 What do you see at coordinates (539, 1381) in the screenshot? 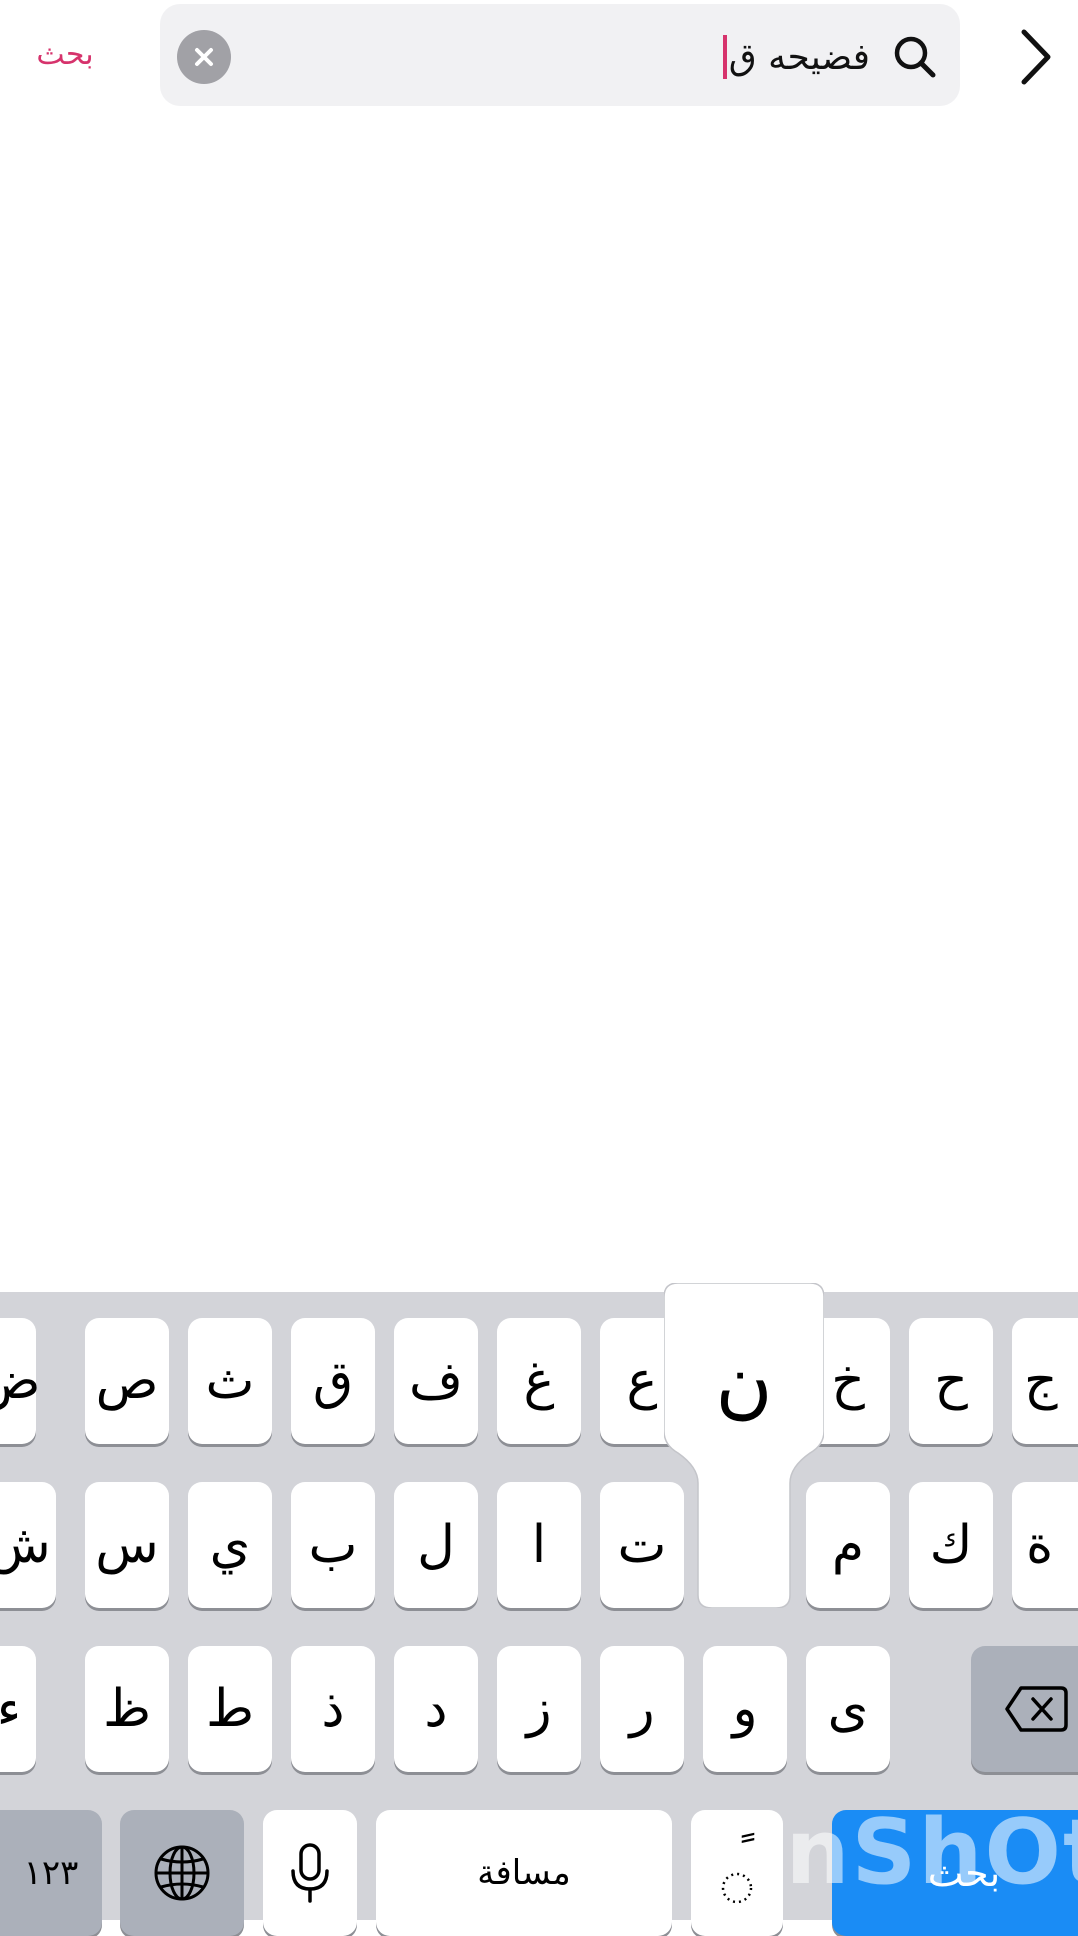
I see `key-ghain: غ` at bounding box center [539, 1381].